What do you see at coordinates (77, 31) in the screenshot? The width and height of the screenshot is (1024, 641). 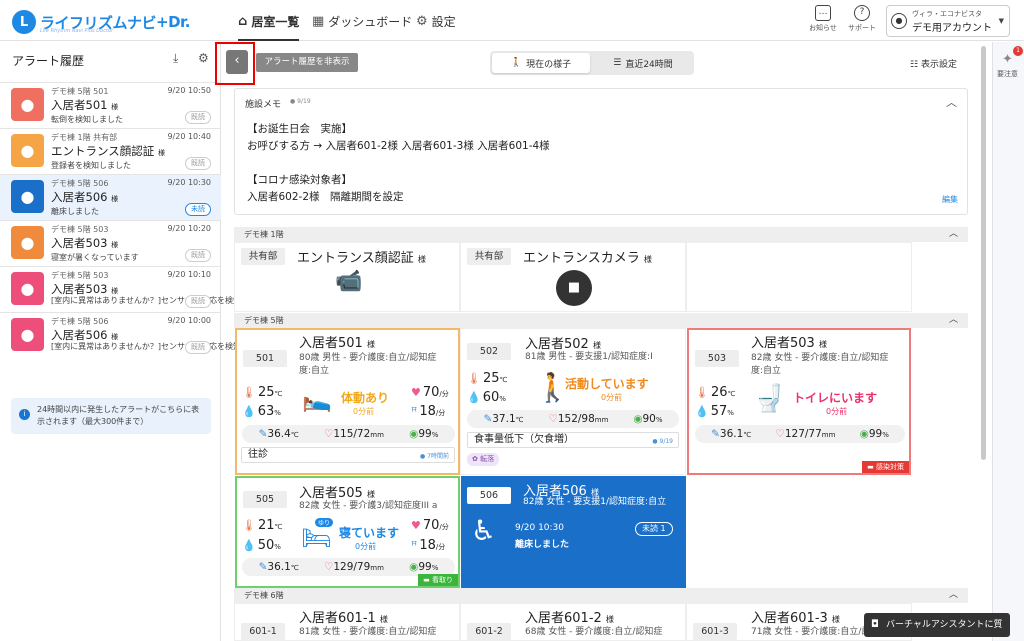 I see `logo-subtitle: Life Rhythm Navi Plus Doctor` at bounding box center [77, 31].